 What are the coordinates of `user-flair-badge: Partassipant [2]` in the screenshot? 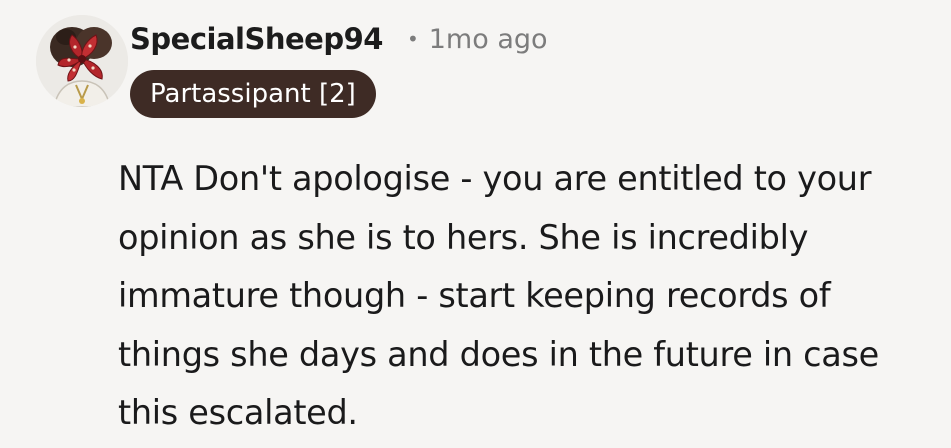 It's located at (253, 94).